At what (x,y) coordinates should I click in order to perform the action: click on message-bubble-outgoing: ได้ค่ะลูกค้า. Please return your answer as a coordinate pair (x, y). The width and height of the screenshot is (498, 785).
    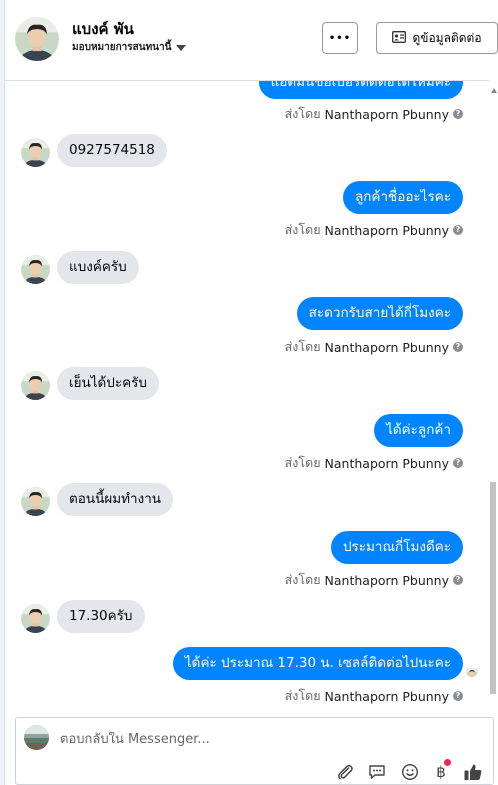
    Looking at the image, I should click on (418, 430).